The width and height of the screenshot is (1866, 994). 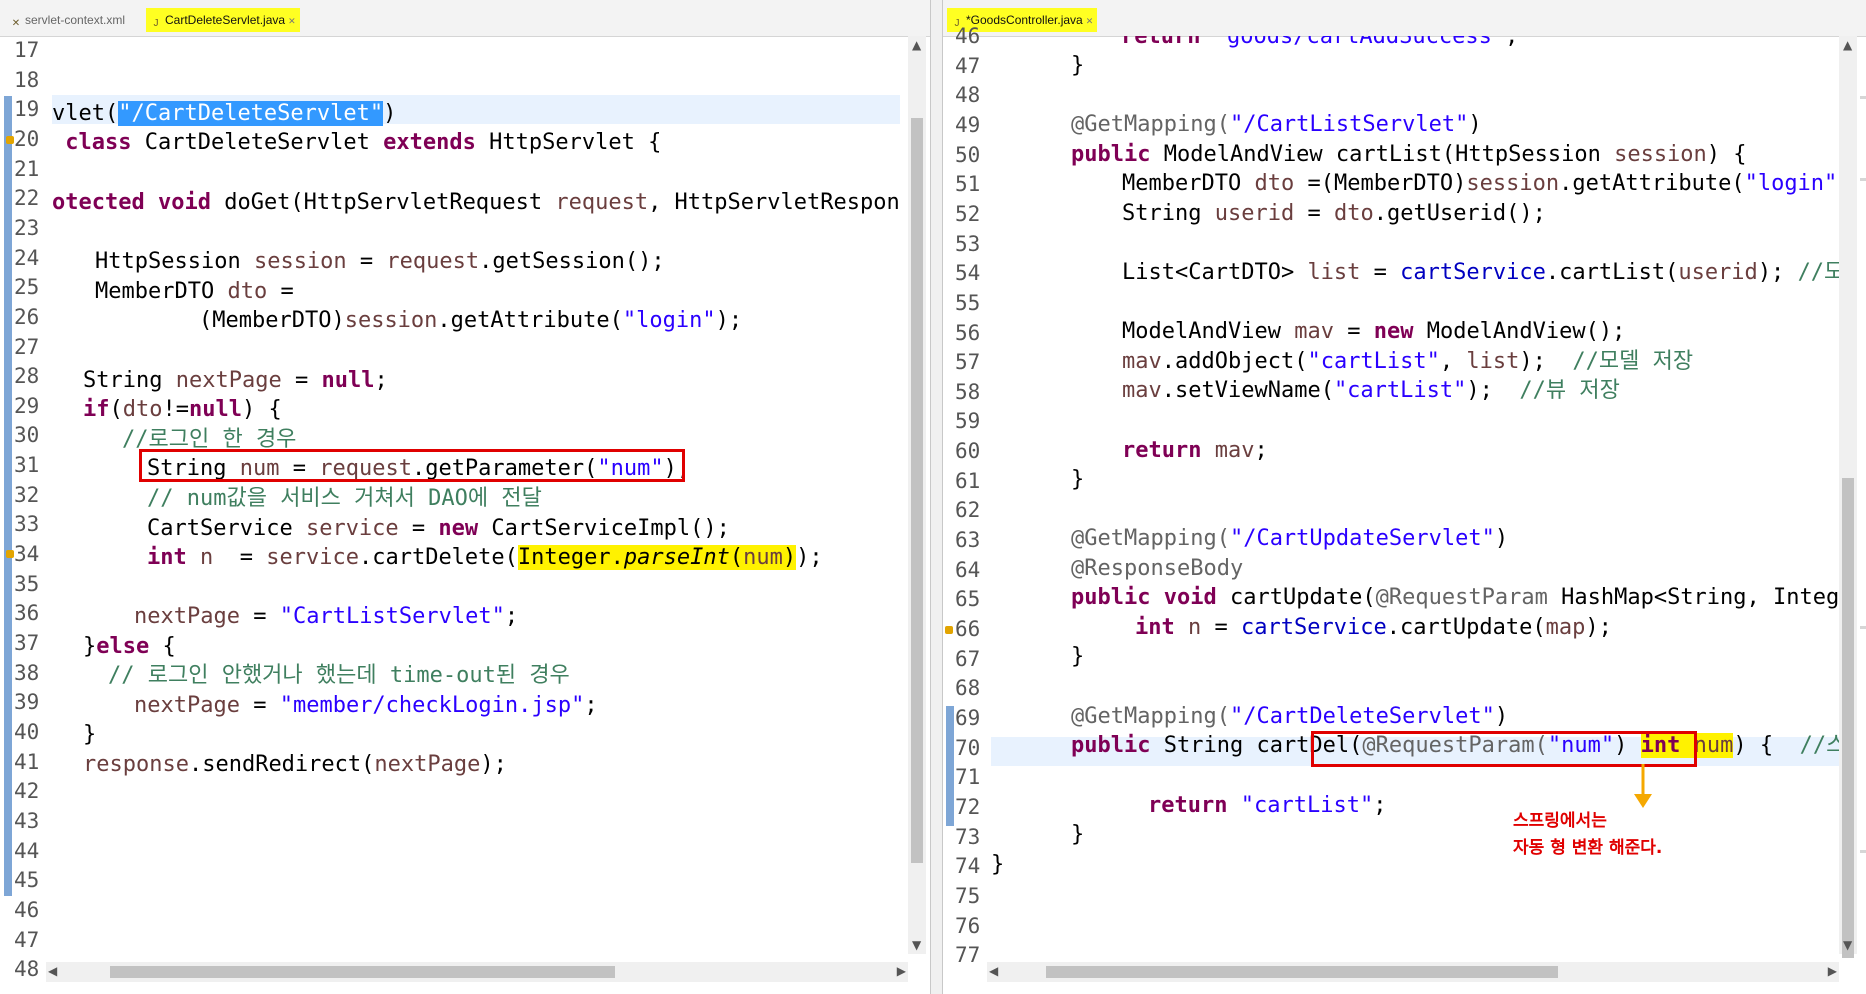 I want to click on right-horizontal-scrollbar: ◀ ▶, so click(x=1413, y=972).